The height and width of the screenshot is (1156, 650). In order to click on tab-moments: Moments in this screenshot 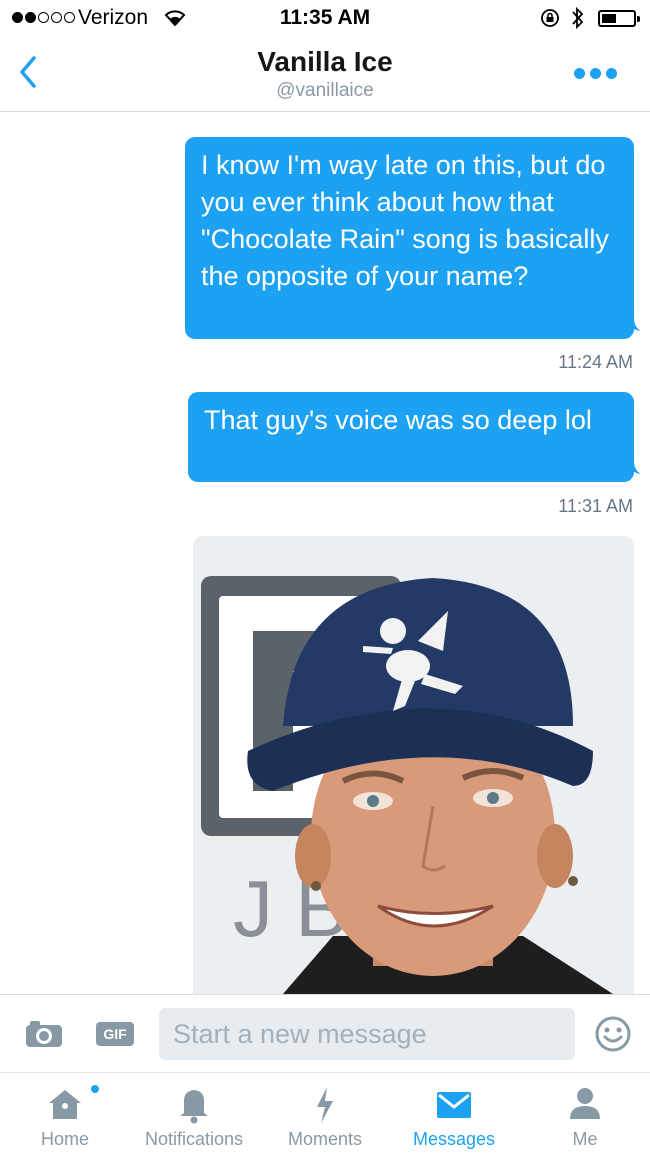, I will do `click(325, 1114)`.